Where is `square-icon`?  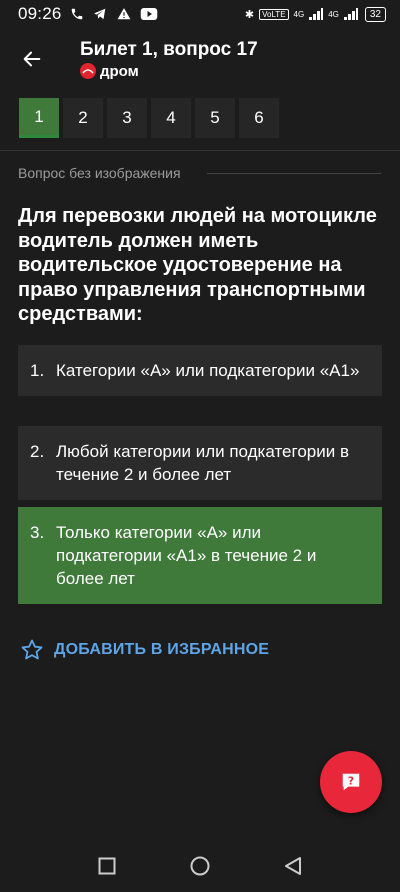 square-icon is located at coordinates (107, 866).